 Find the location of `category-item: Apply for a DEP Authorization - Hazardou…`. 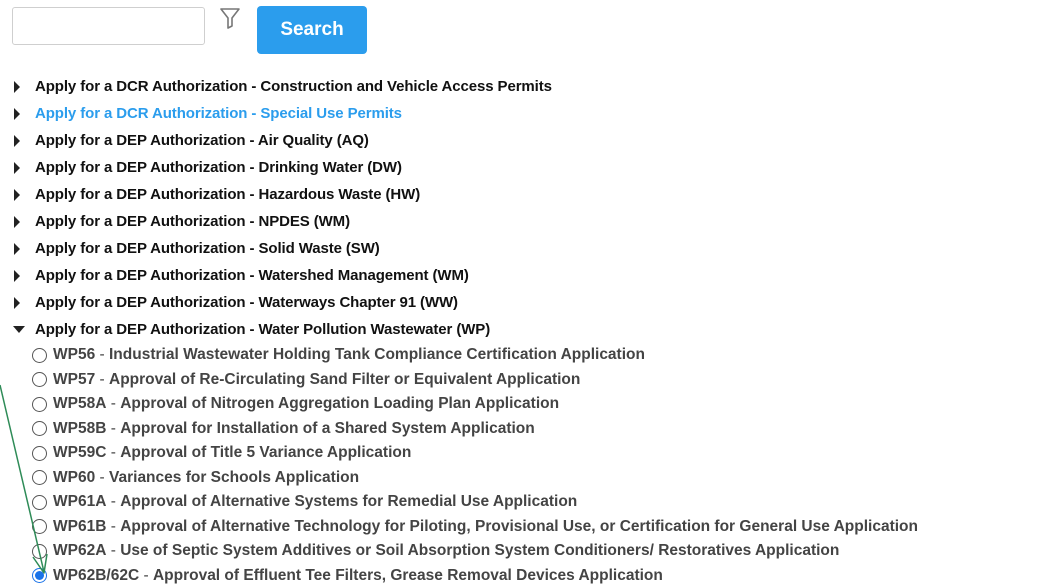

category-item: Apply for a DEP Authorization - Hazardou… is located at coordinates (282, 194).